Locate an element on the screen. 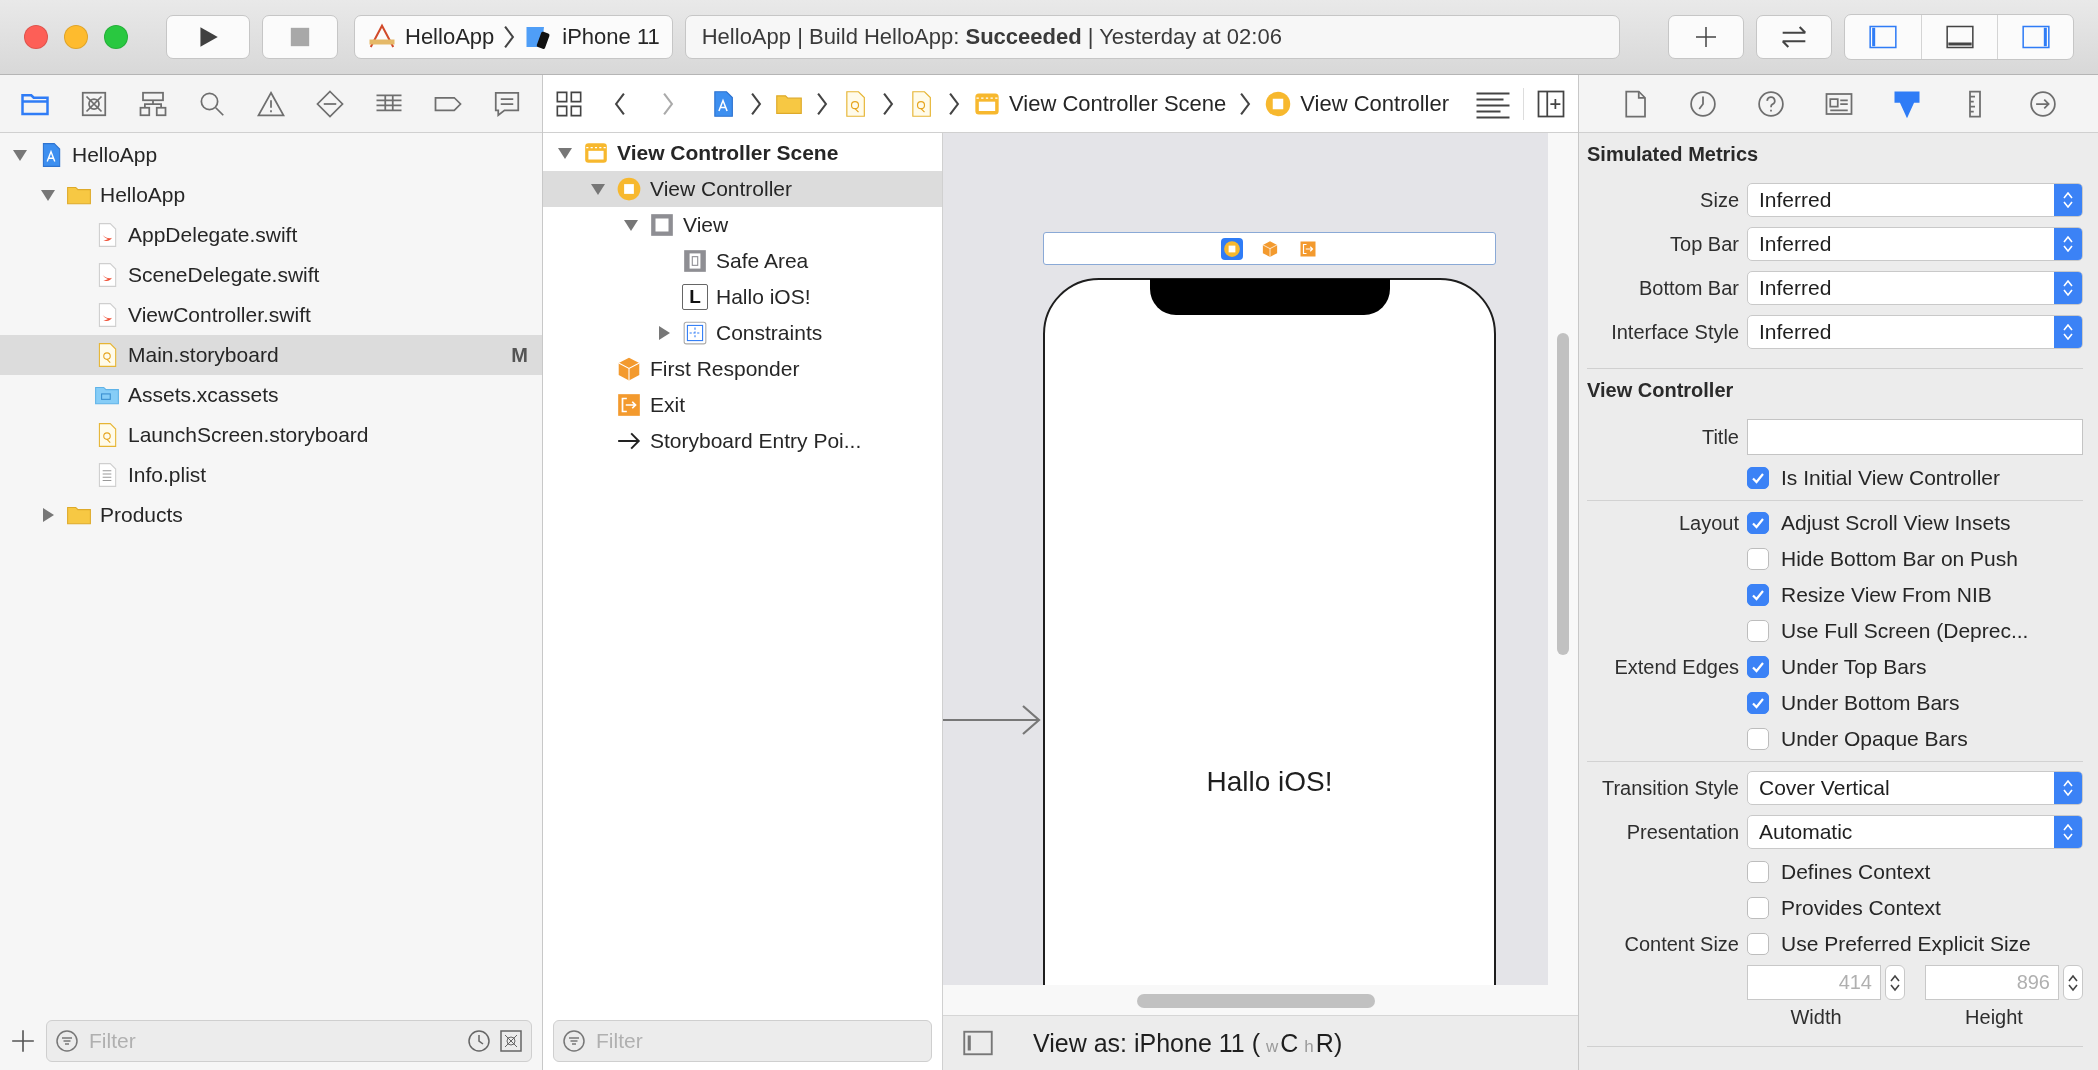 The width and height of the screenshot is (2098, 1070). add-editor-icon is located at coordinates (1551, 103).